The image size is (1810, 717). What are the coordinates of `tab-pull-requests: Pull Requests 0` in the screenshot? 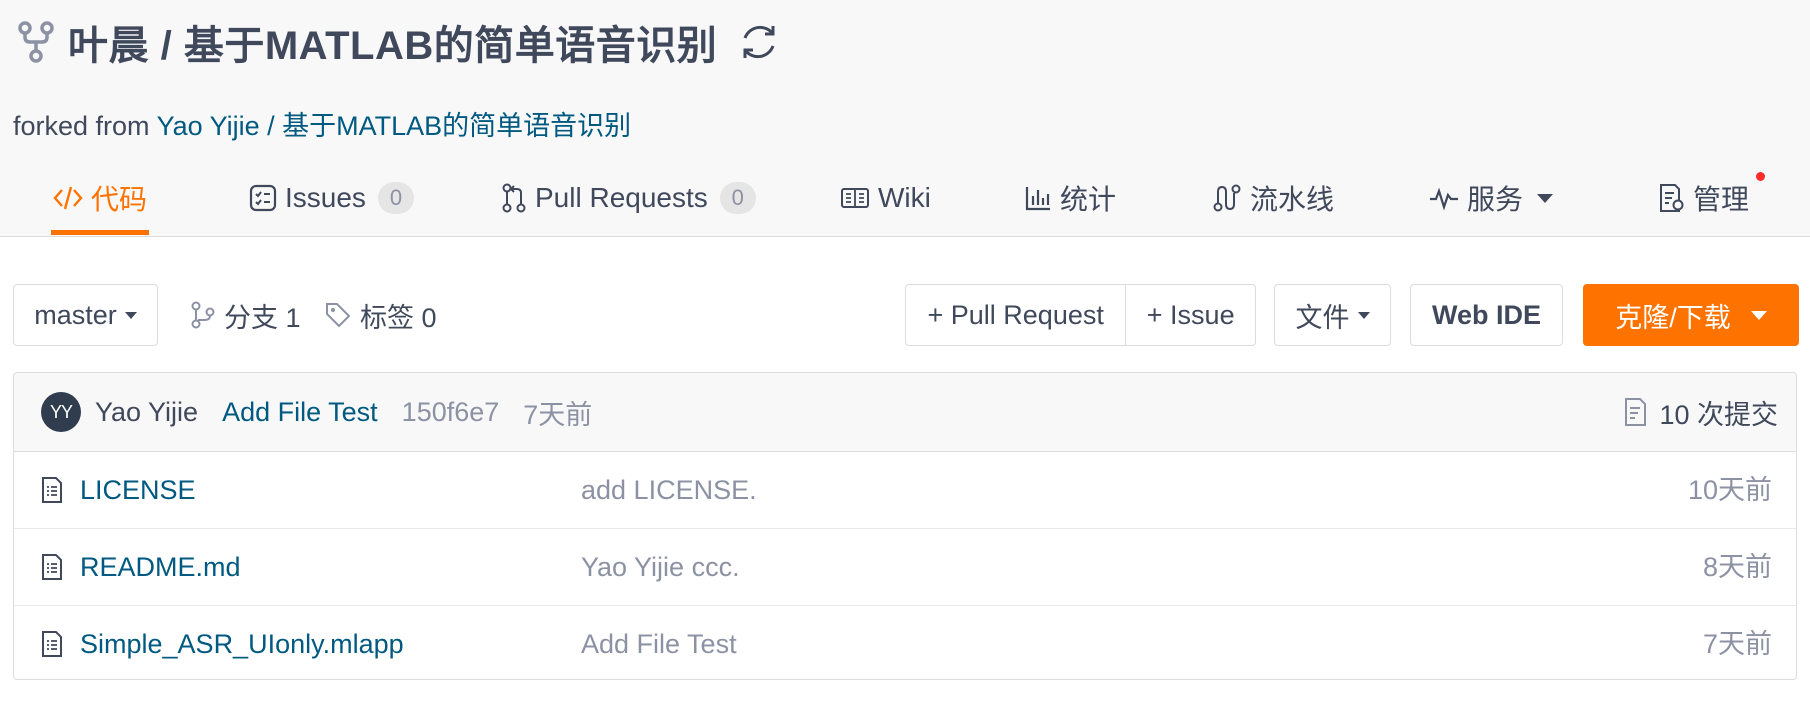 It's located at (628, 198).